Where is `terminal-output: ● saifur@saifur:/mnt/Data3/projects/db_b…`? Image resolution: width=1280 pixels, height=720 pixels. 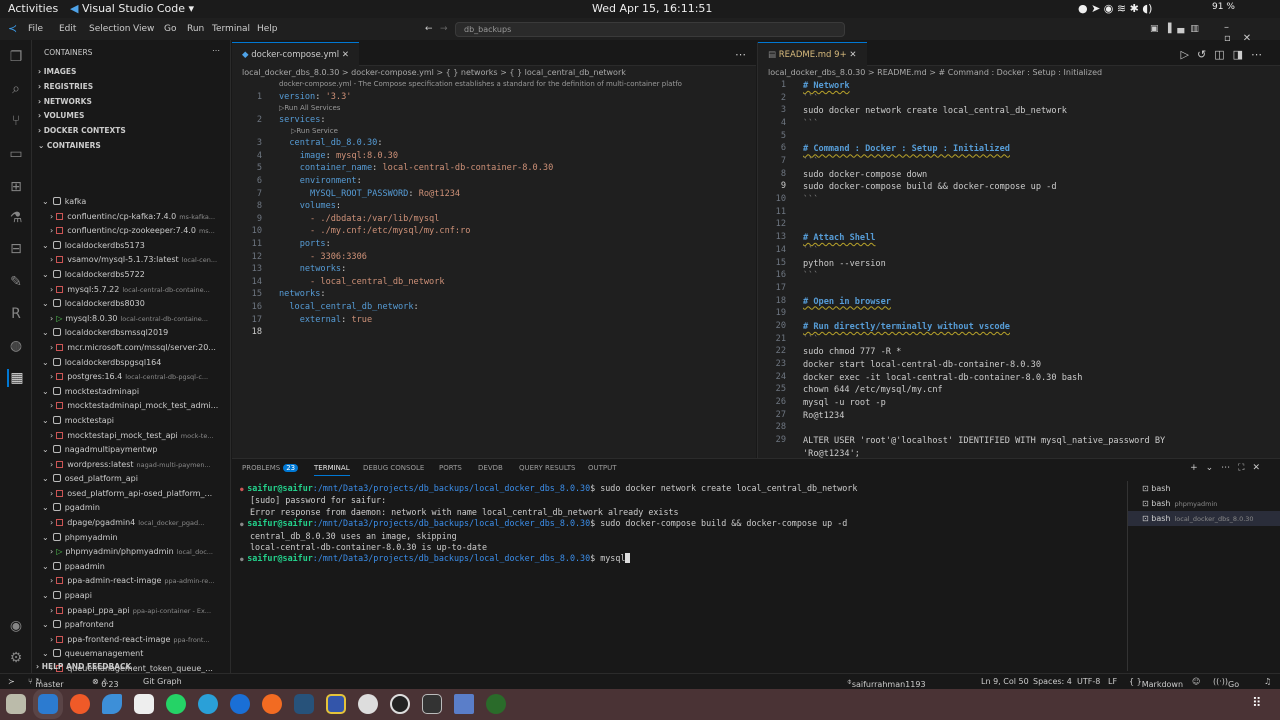
terminal-output: ● saifur@saifur:/mnt/Data3/projects/db_b… is located at coordinates (548, 524).